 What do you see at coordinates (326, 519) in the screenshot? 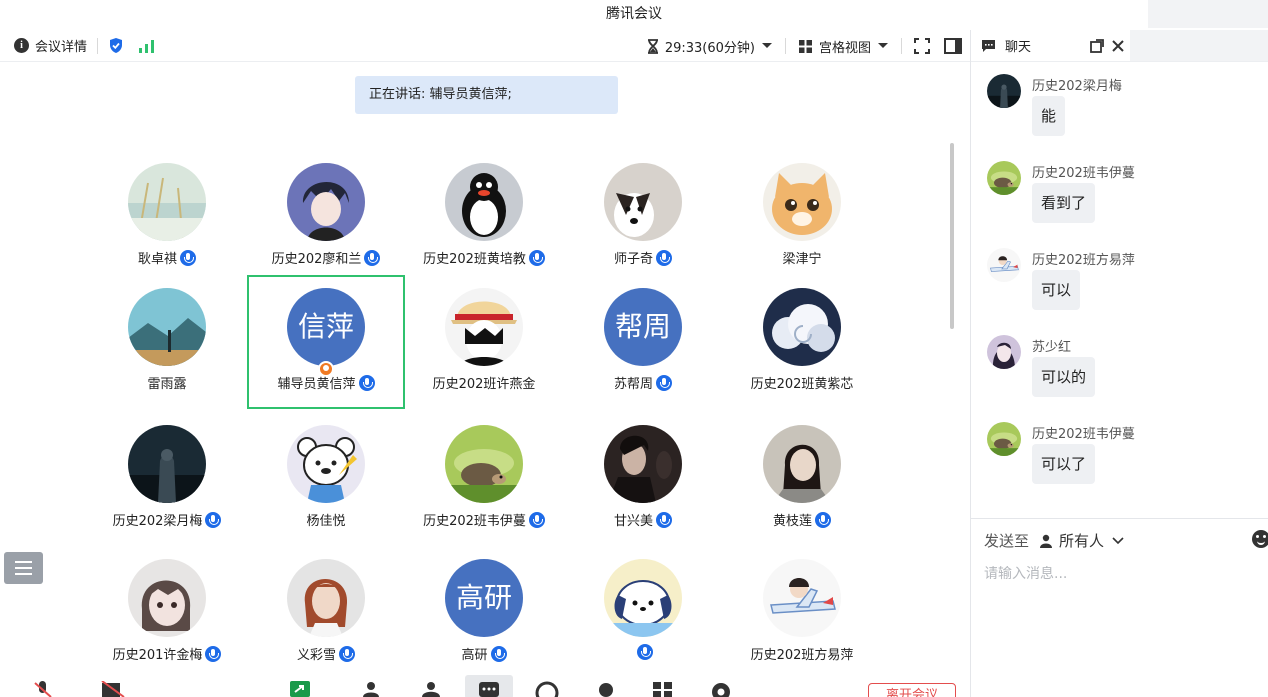
I see `participant-name-row: 杨佳悦` at bounding box center [326, 519].